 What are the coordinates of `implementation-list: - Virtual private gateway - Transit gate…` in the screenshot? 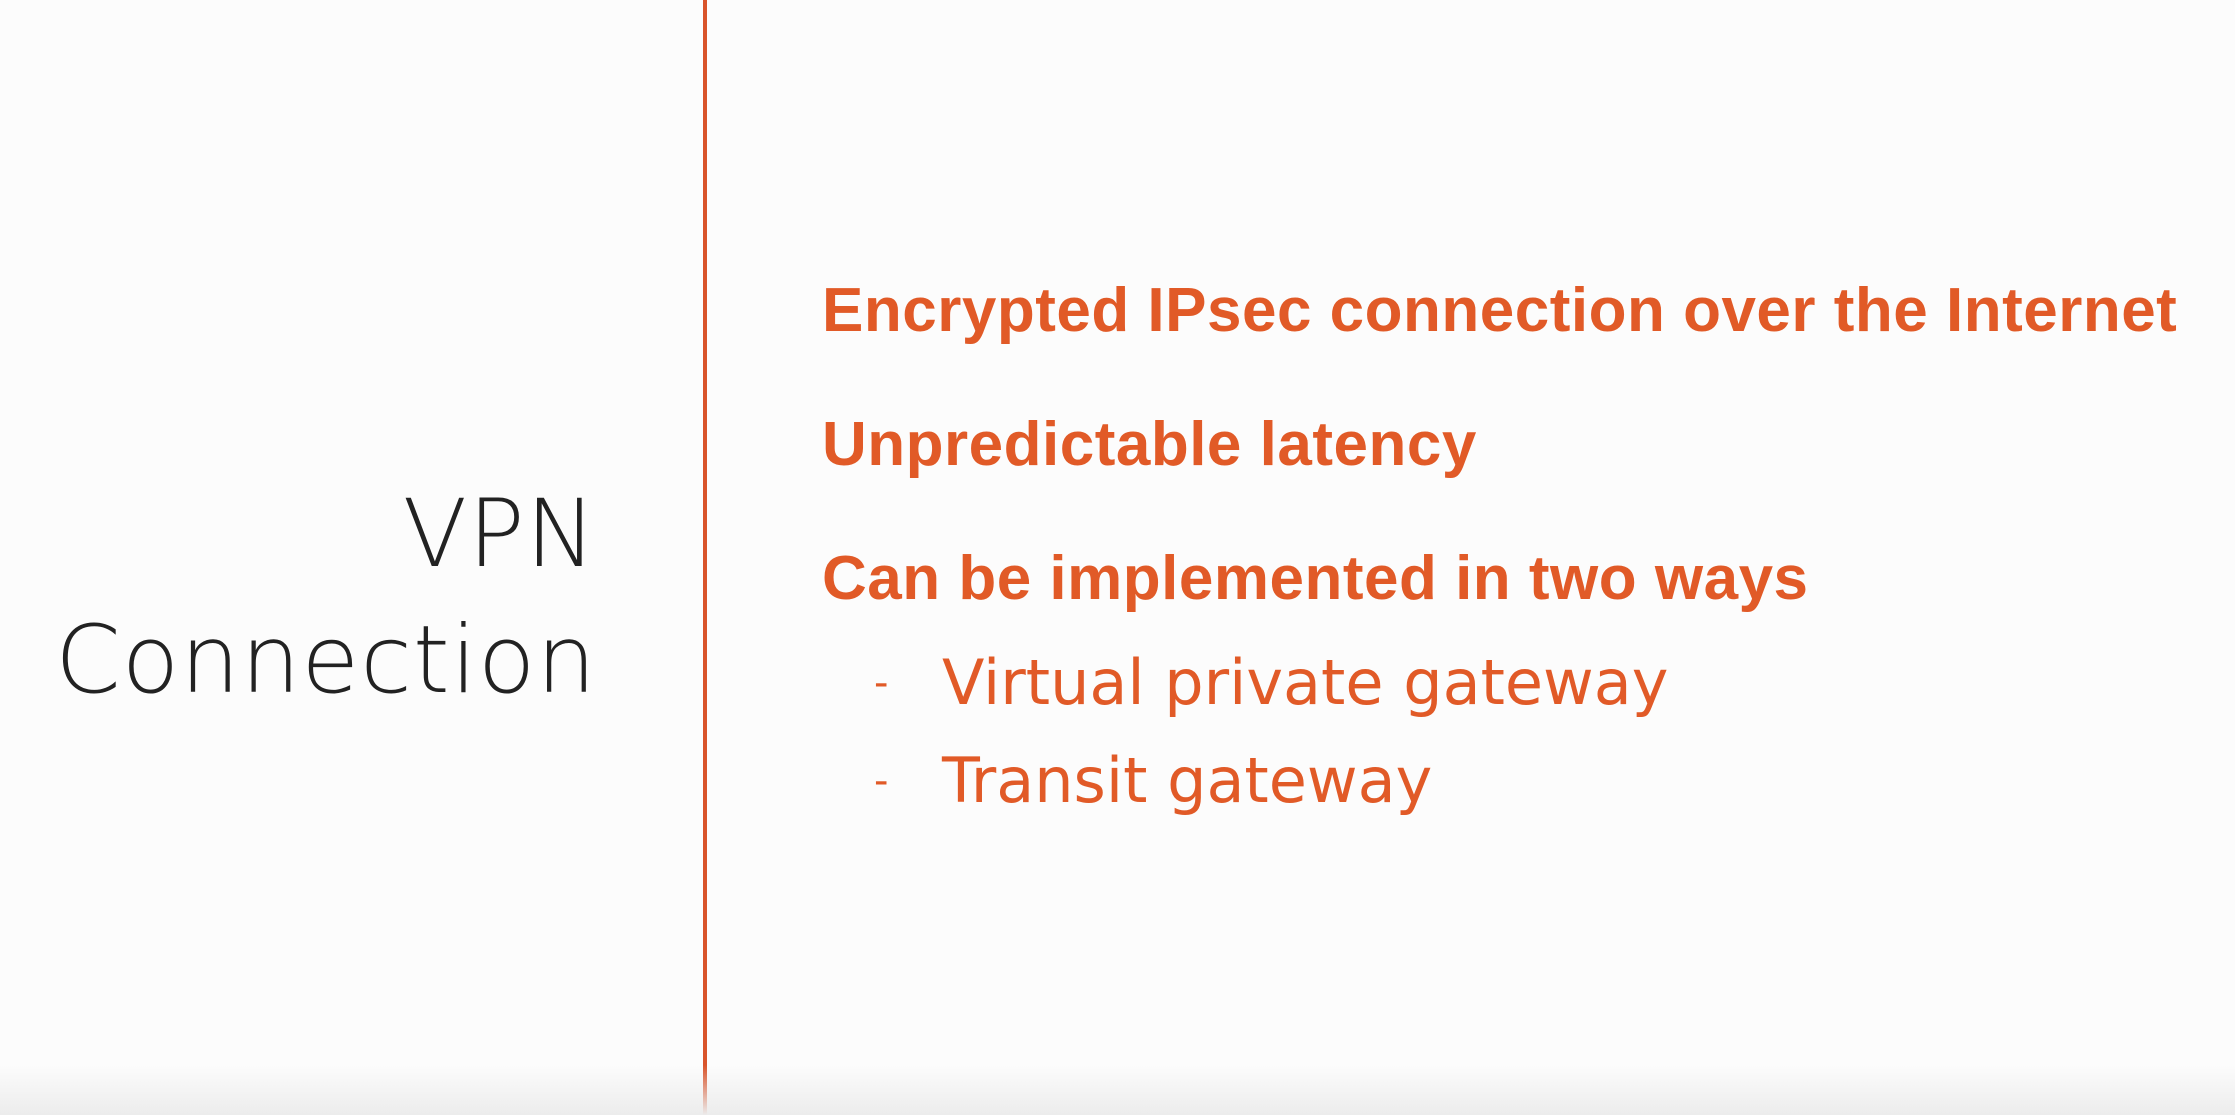 It's located at (1512, 732).